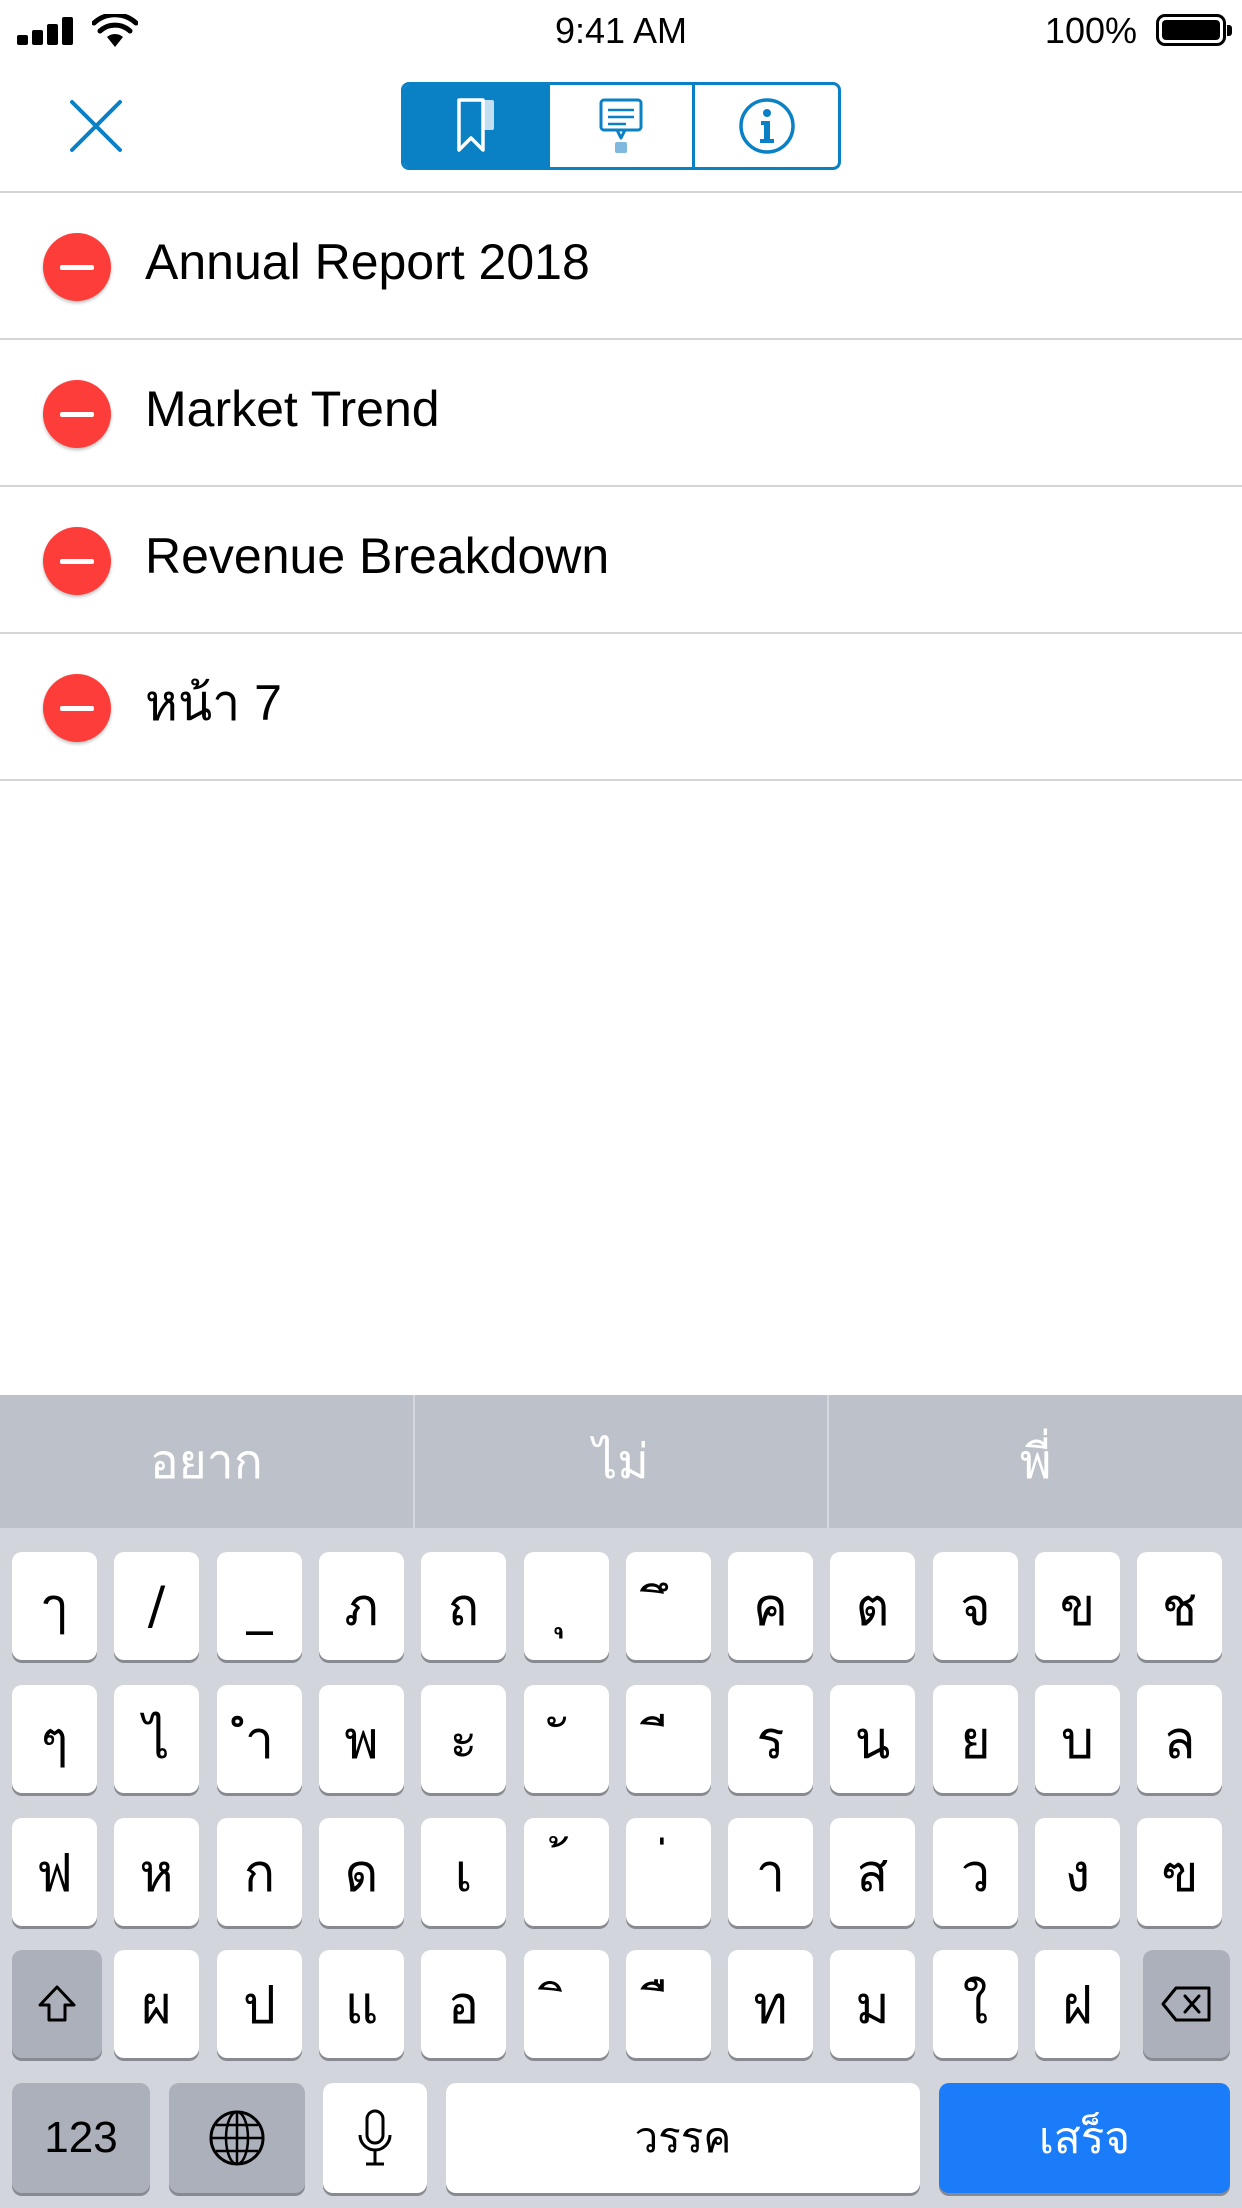  I want to click on suggestion: ไม่, so click(620, 1461).